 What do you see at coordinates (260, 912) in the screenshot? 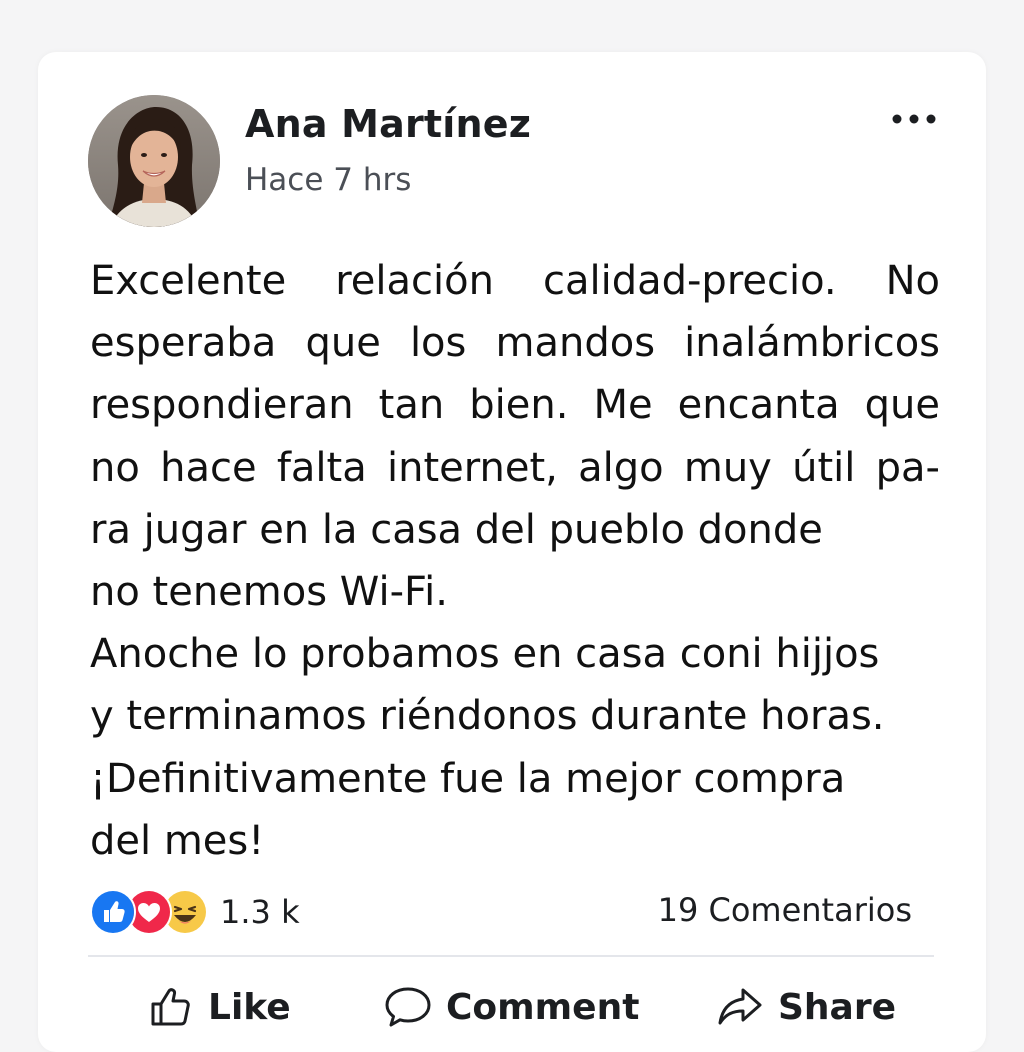
I see `reactions-count: 1.3 k` at bounding box center [260, 912].